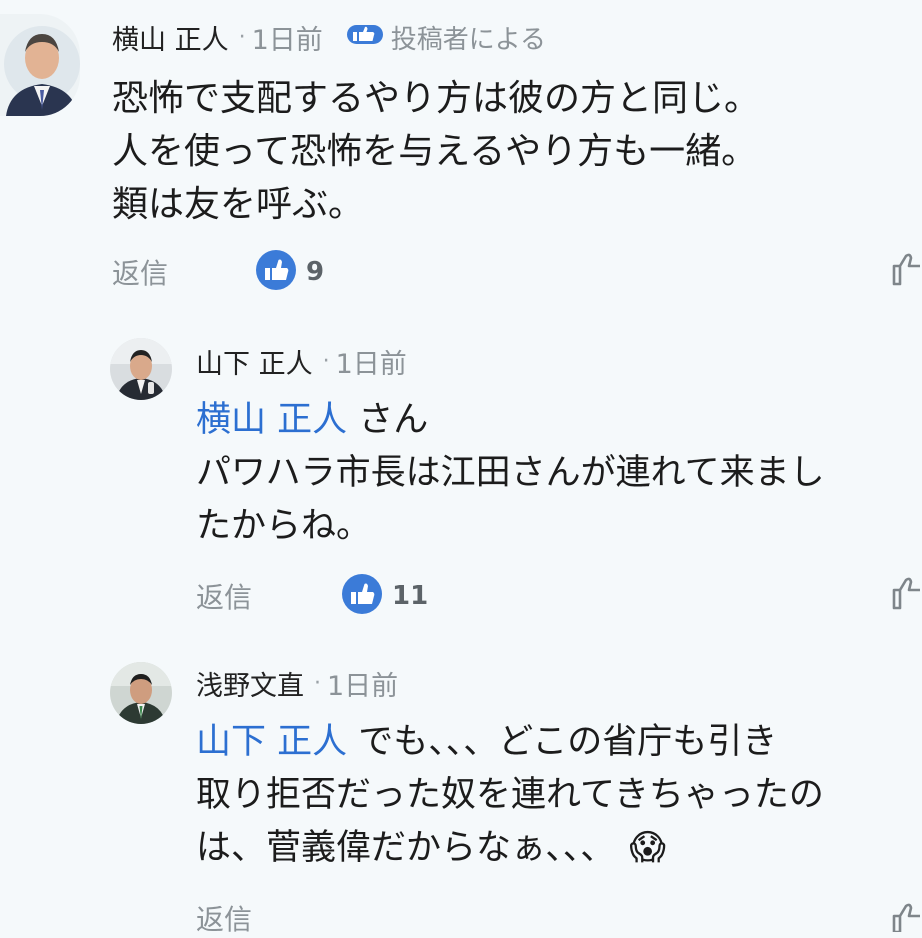 This screenshot has height=938, width=922. I want to click on comment-body: 横山 正人 さん パワハラ市長は江田さんが連れて来まし たからね。, so click(510, 473).